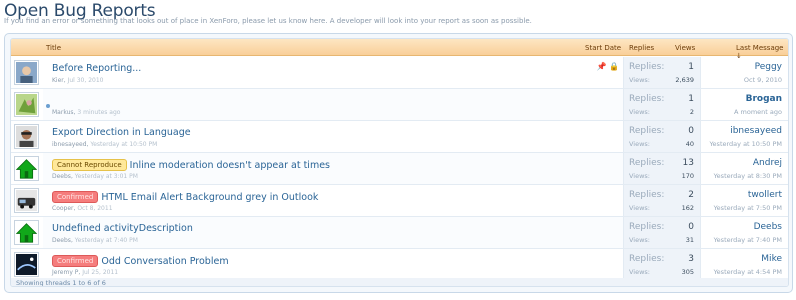 This screenshot has height=300, width=796. I want to click on thread-meta: Cooper, Oct 8, 2011, so click(82, 208).